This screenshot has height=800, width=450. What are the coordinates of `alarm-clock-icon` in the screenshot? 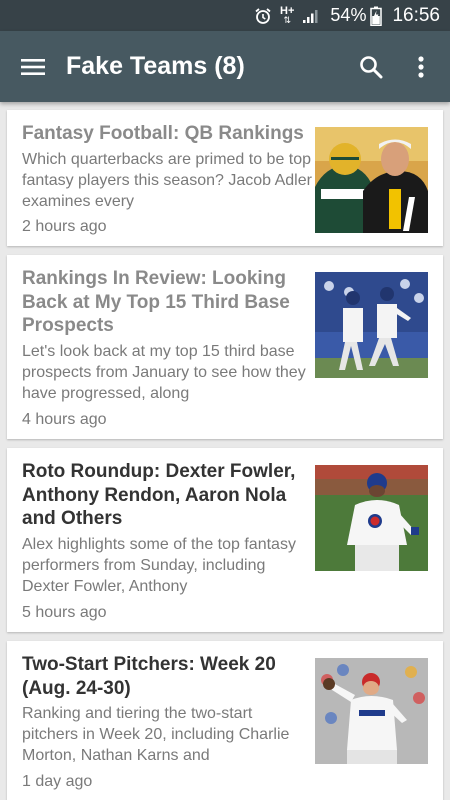 It's located at (263, 16).